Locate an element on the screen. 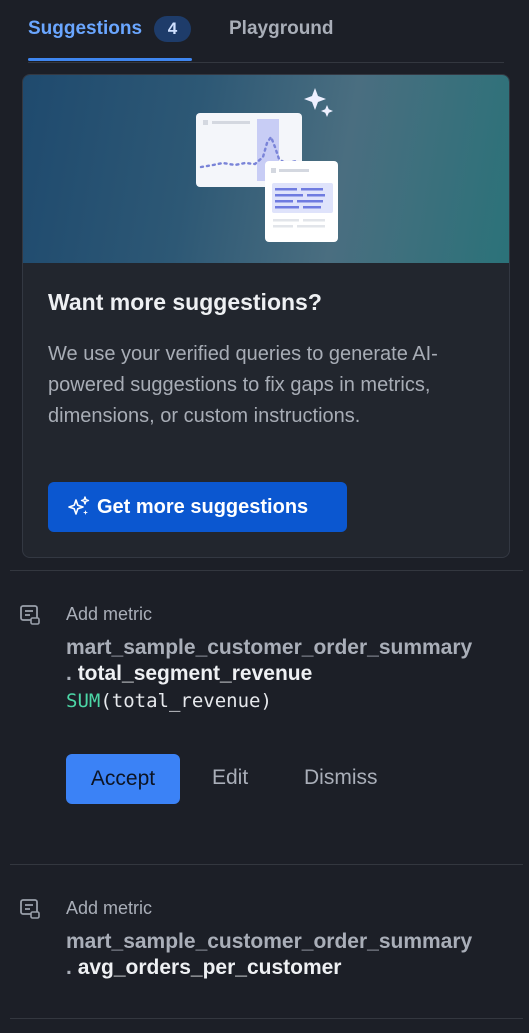 The height and width of the screenshot is (1033, 529). suggestion-field-name: . avg_orders_per_customer is located at coordinates (203, 968).